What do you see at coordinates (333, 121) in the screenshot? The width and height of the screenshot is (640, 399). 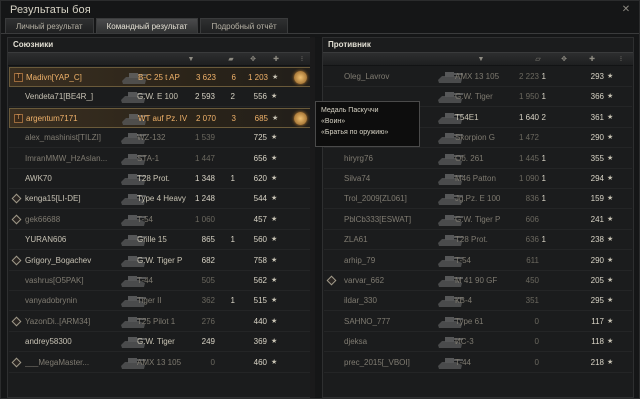 I see `tooltip-line: «Воин»` at bounding box center [333, 121].